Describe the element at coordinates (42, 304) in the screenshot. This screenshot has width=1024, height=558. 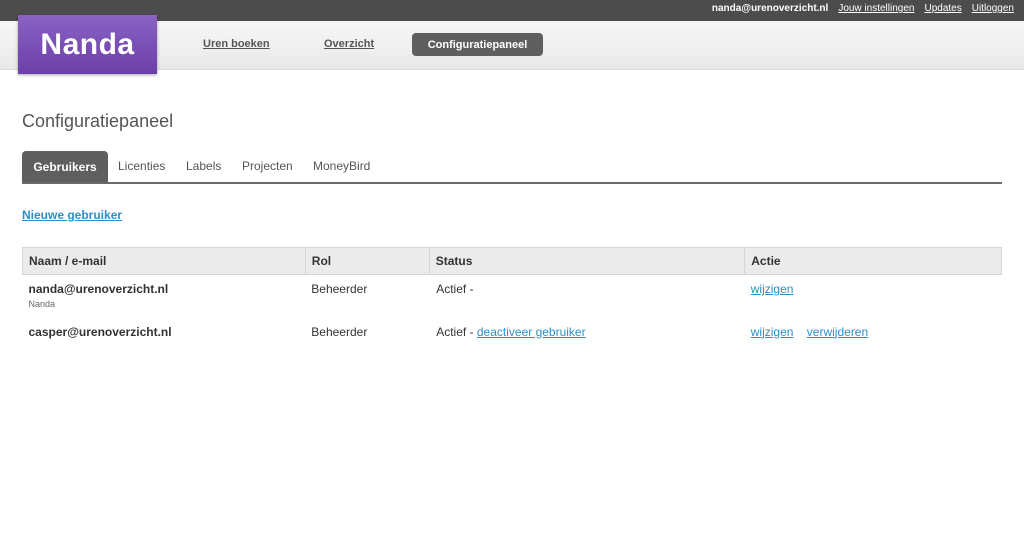
I see `user-display-name: Nanda` at that location.